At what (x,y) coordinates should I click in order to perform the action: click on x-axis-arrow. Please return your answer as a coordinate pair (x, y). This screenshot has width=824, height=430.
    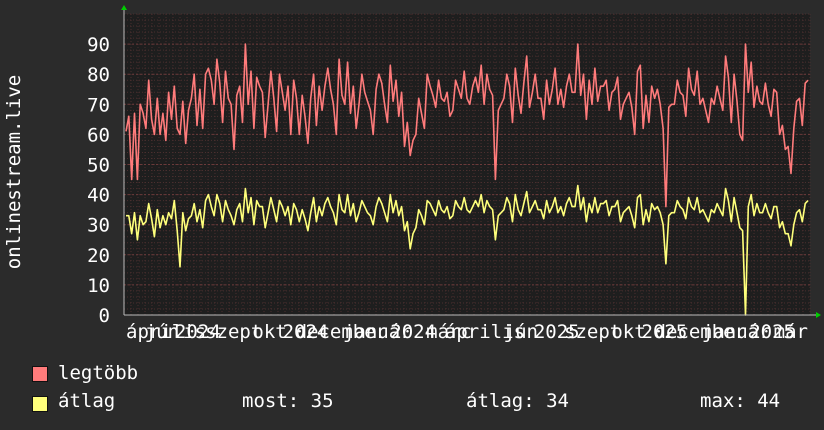
    Looking at the image, I should click on (818, 315).